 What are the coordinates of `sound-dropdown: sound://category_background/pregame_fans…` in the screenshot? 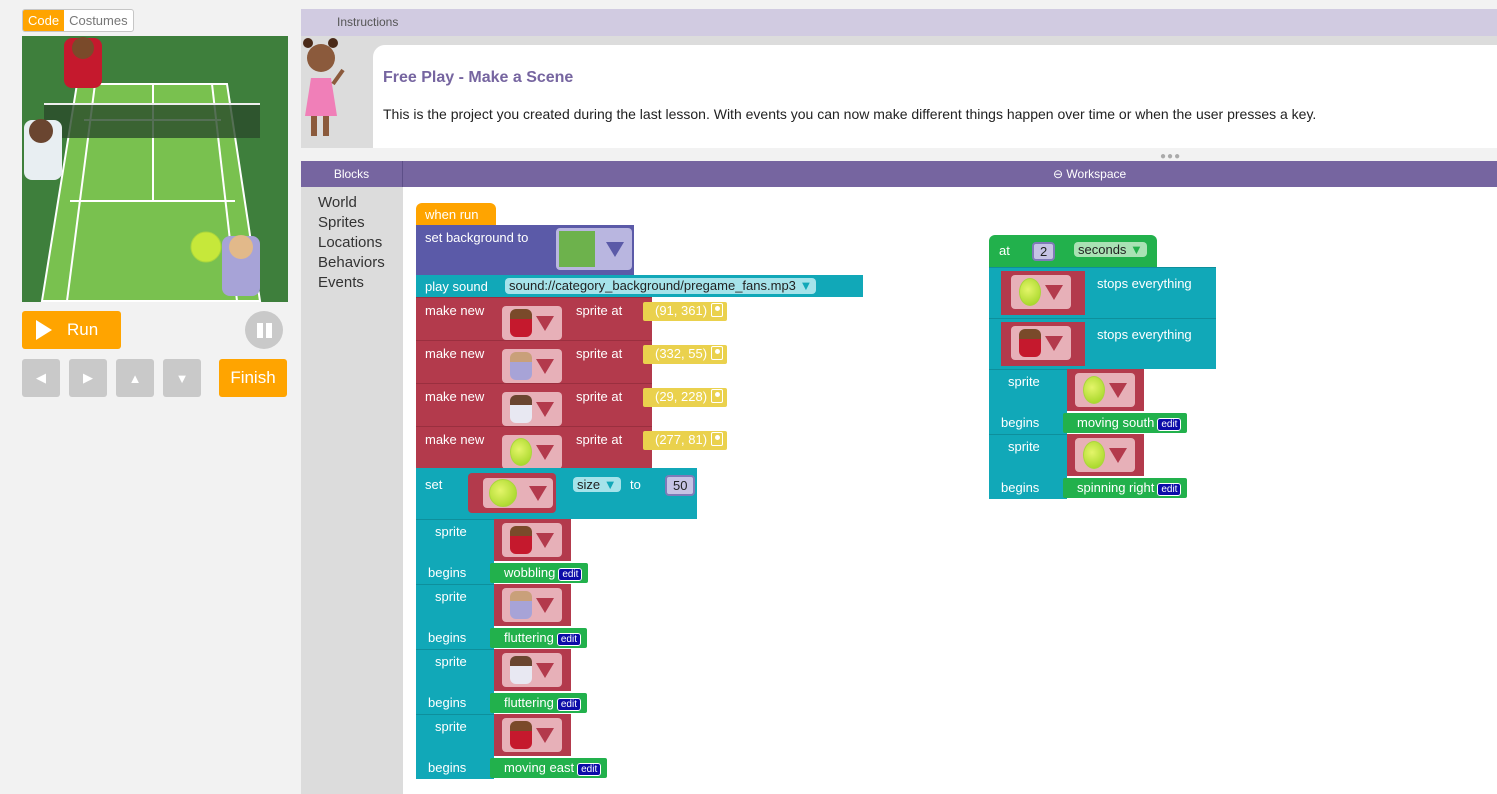 It's located at (661, 286).